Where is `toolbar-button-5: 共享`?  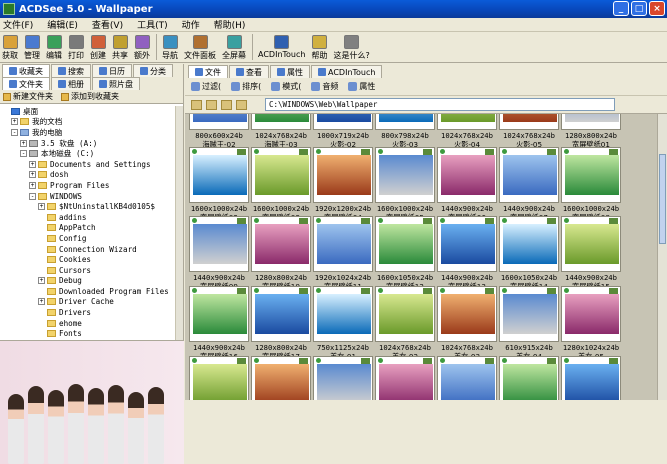
toolbar-button-5: 共享 is located at coordinates (120, 46).